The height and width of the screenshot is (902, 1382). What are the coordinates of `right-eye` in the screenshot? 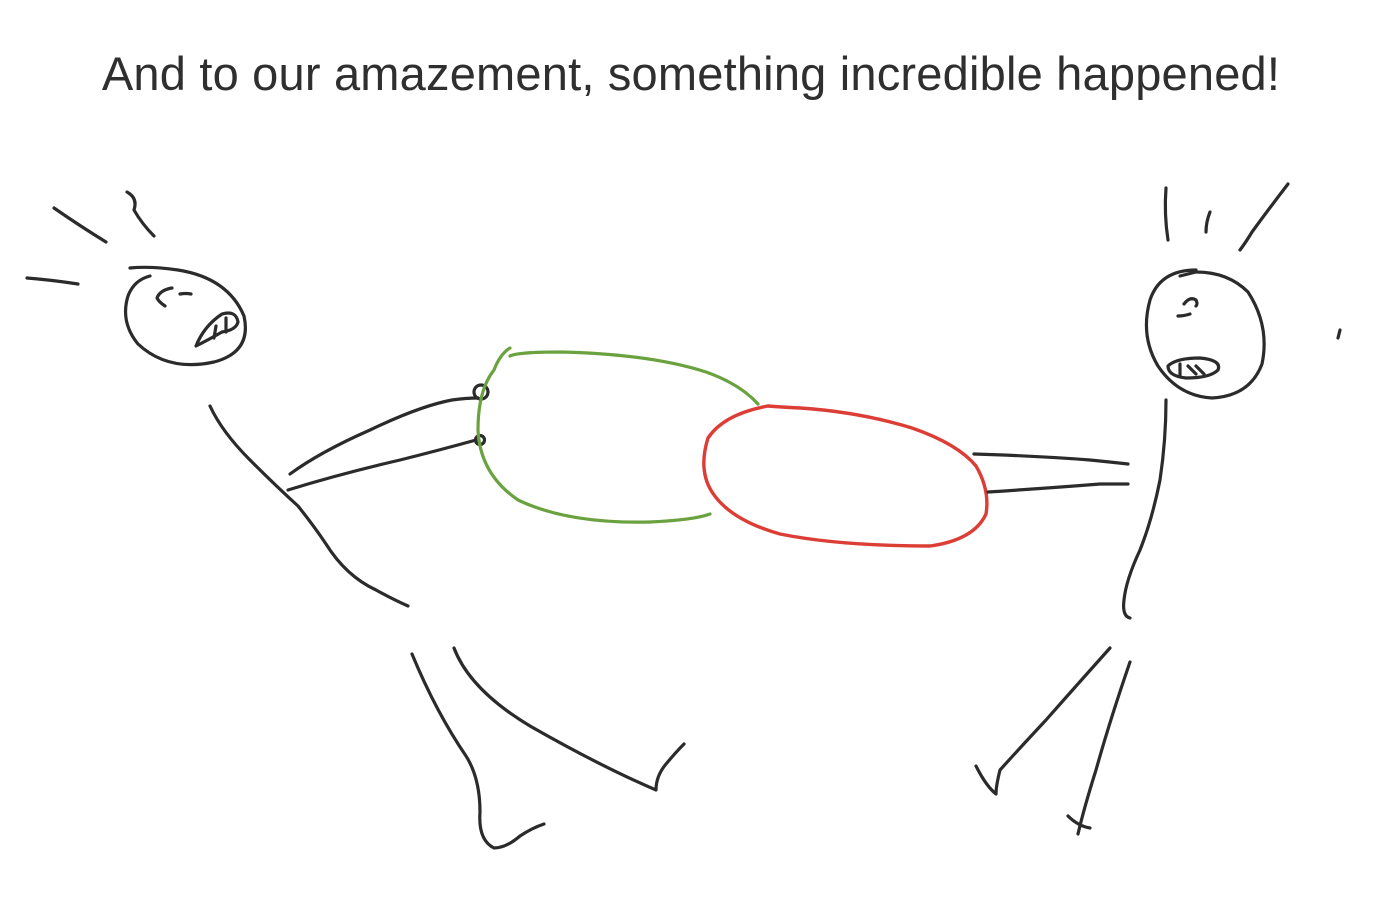 It's located at (1190, 302).